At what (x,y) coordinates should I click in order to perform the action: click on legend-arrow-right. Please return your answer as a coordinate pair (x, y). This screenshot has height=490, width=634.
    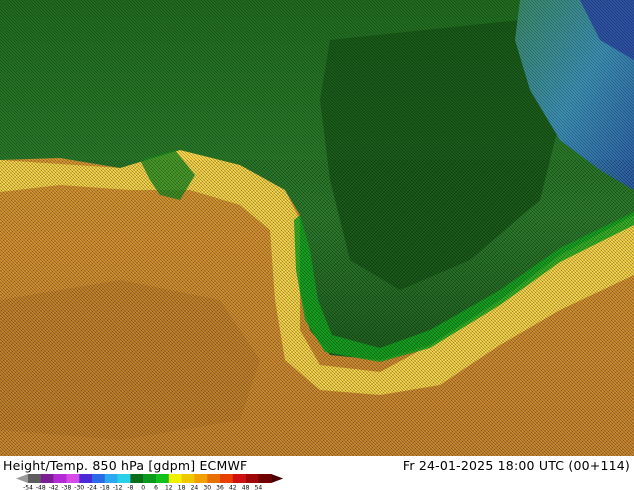
    Looking at the image, I should click on (277, 478).